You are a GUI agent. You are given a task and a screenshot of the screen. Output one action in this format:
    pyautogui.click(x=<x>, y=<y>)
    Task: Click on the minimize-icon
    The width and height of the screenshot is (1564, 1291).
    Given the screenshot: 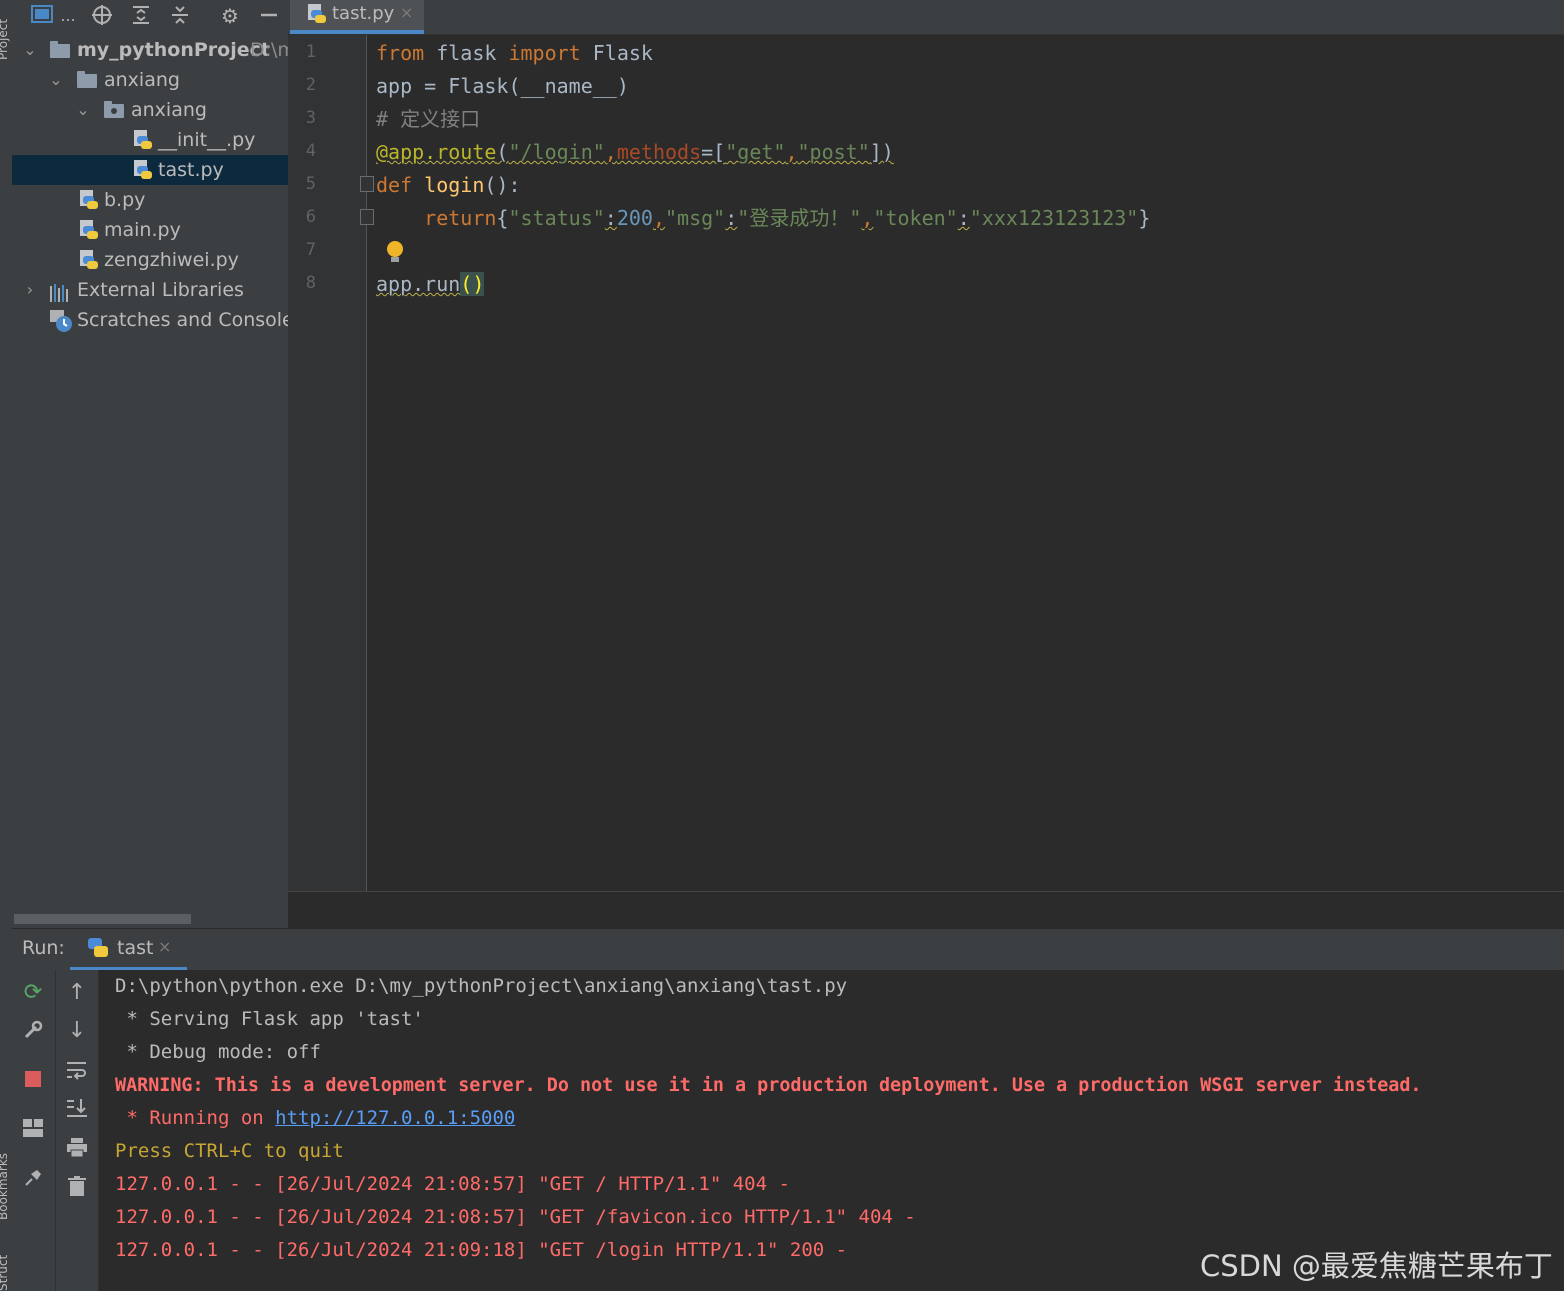 What is the action you would take?
    pyautogui.click(x=269, y=16)
    